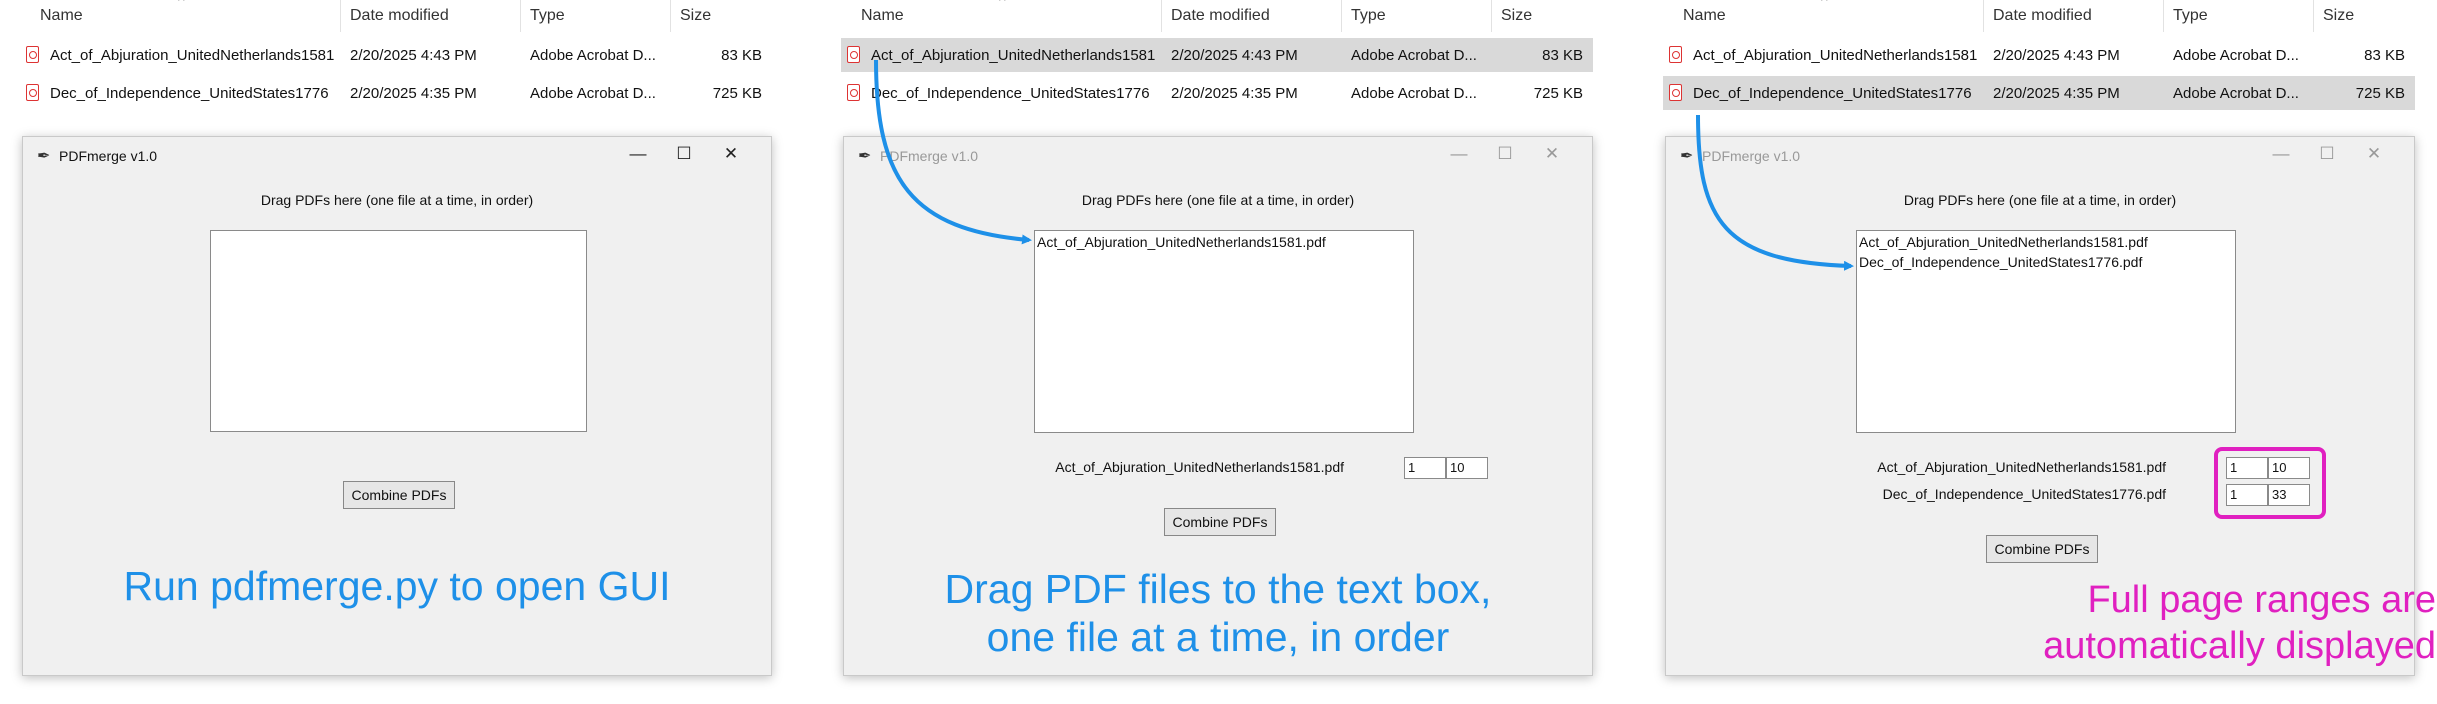 This screenshot has height=704, width=2437. I want to click on listbox-item: Dec_of_Independence_UnitedStates1776.pdf, so click(2000, 262).